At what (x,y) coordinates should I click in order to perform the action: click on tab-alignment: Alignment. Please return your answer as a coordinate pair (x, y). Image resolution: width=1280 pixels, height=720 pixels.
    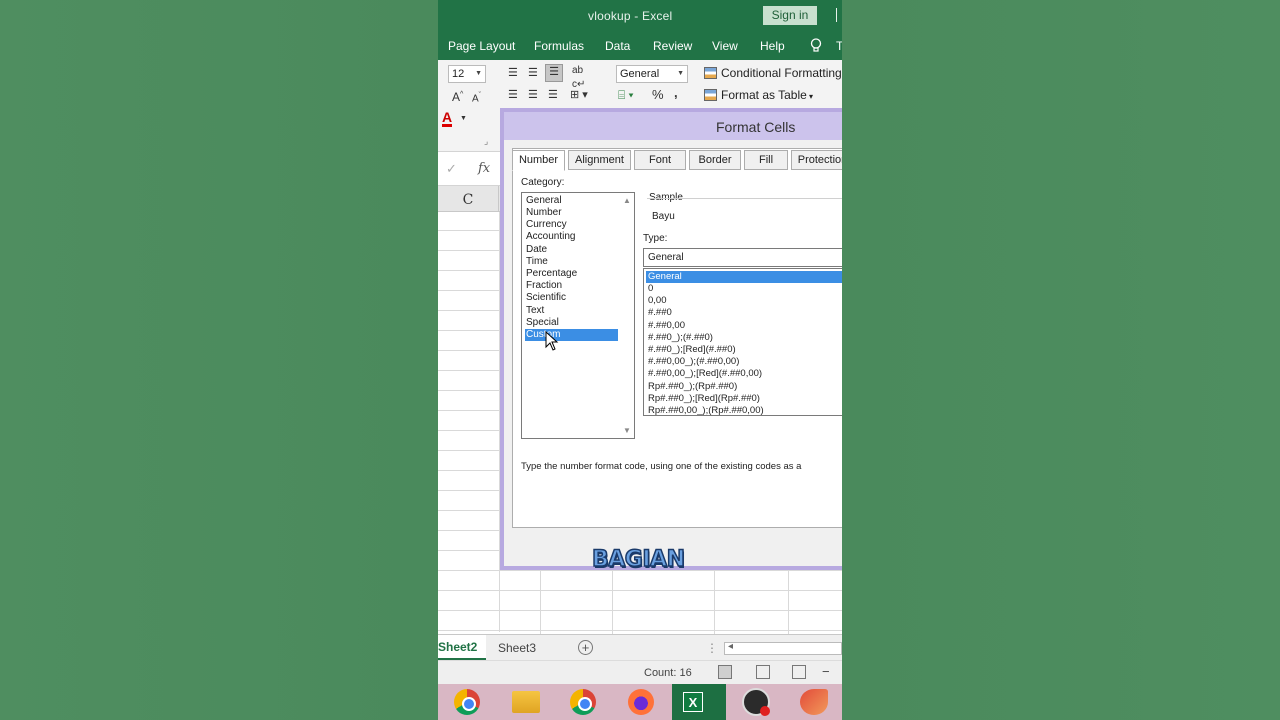
    Looking at the image, I should click on (599, 160).